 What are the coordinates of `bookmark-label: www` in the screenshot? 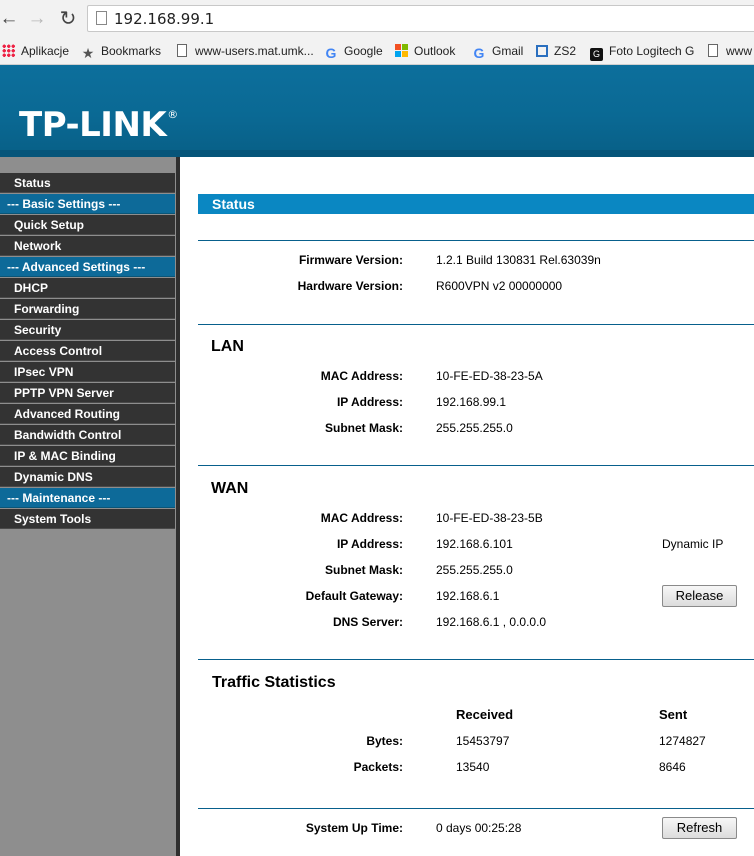 It's located at (739, 51).